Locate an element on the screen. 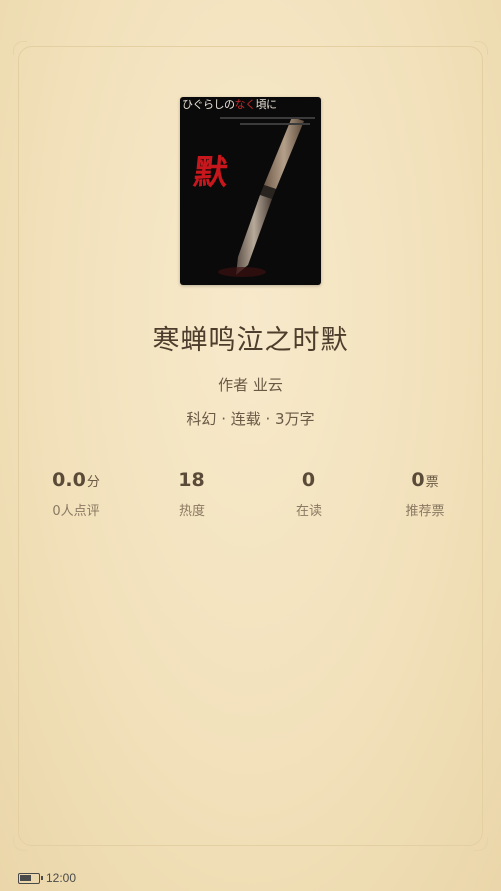  frame-corner-bottom-right is located at coordinates (481, 844).